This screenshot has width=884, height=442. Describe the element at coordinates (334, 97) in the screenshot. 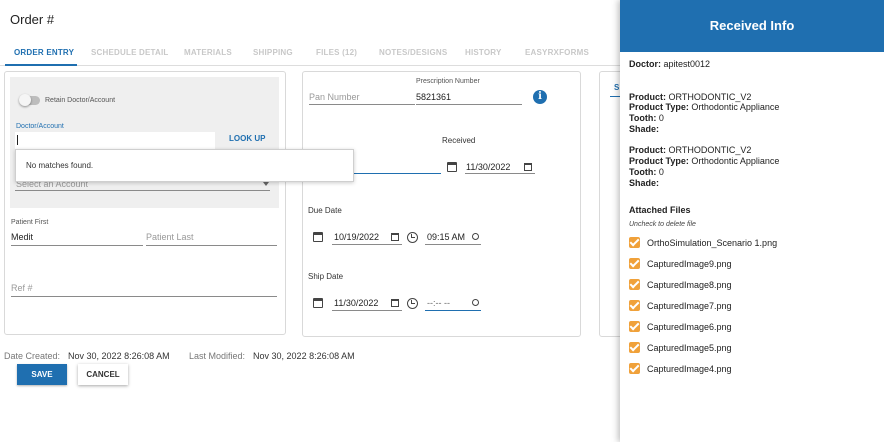

I see `pan-number-input: Pan Number` at that location.